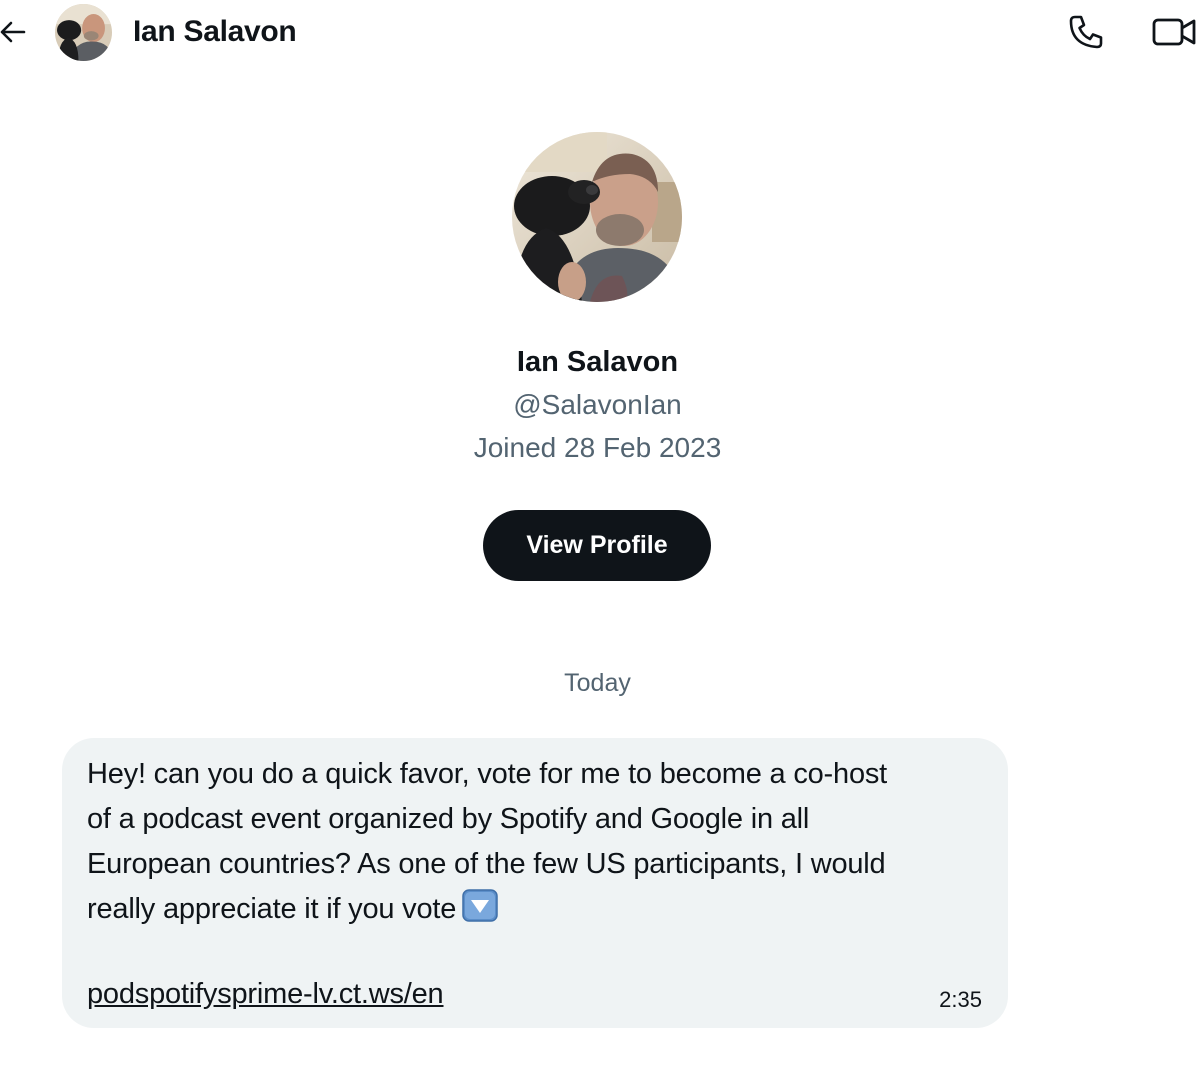  I want to click on back-button, so click(14, 32).